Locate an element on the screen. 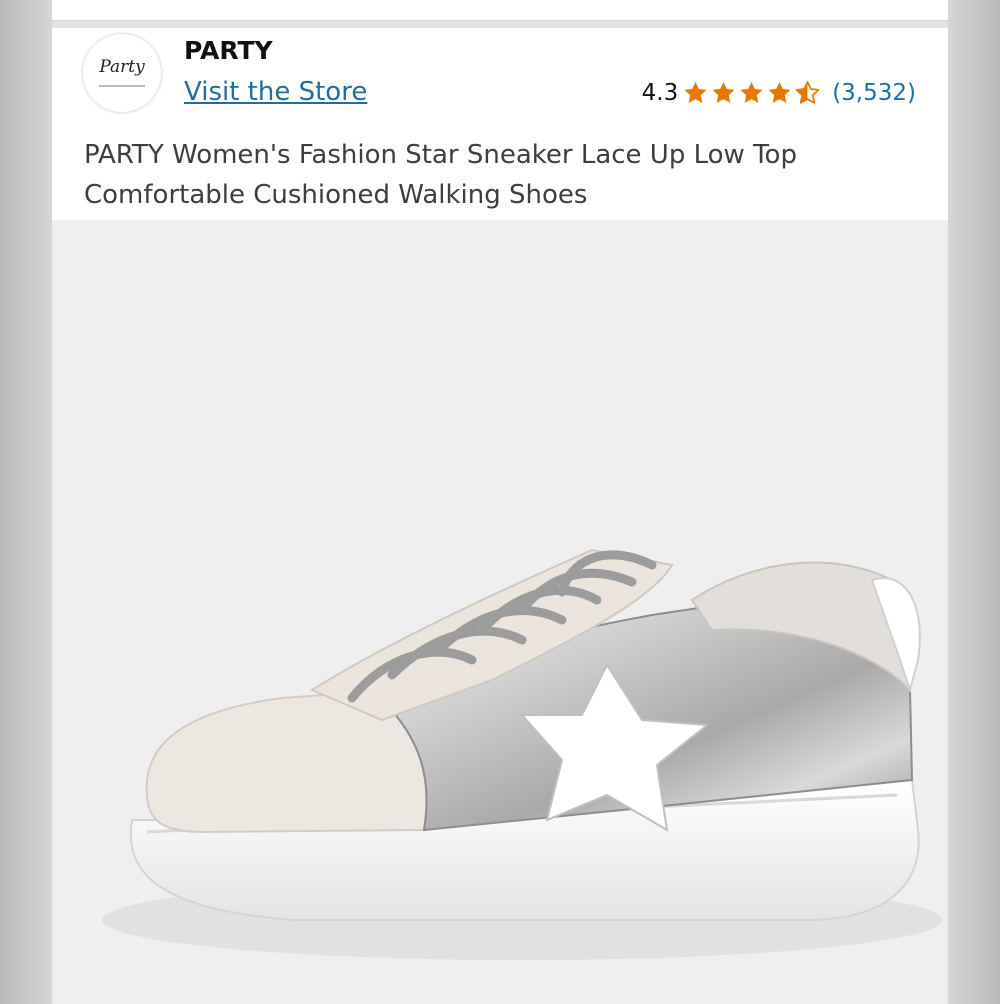  rating-score: 4.3 is located at coordinates (660, 93).